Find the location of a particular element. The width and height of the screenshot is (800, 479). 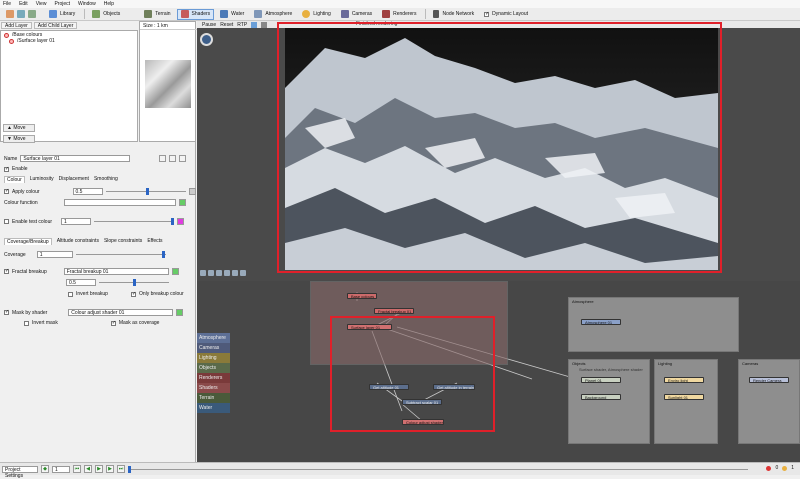

tab-displacement: Displacement is located at coordinates (74, 179).